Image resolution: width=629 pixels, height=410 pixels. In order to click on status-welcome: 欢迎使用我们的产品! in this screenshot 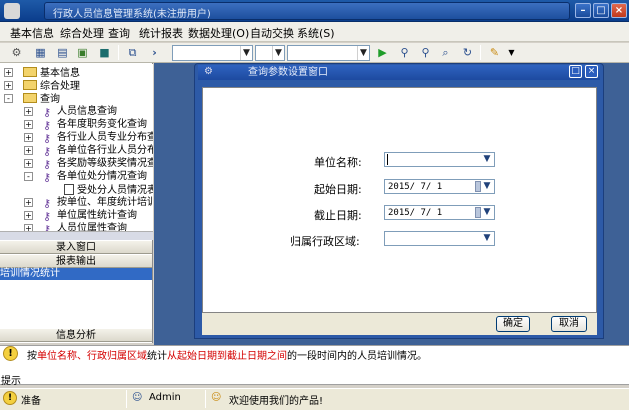, I will do `click(276, 401)`.